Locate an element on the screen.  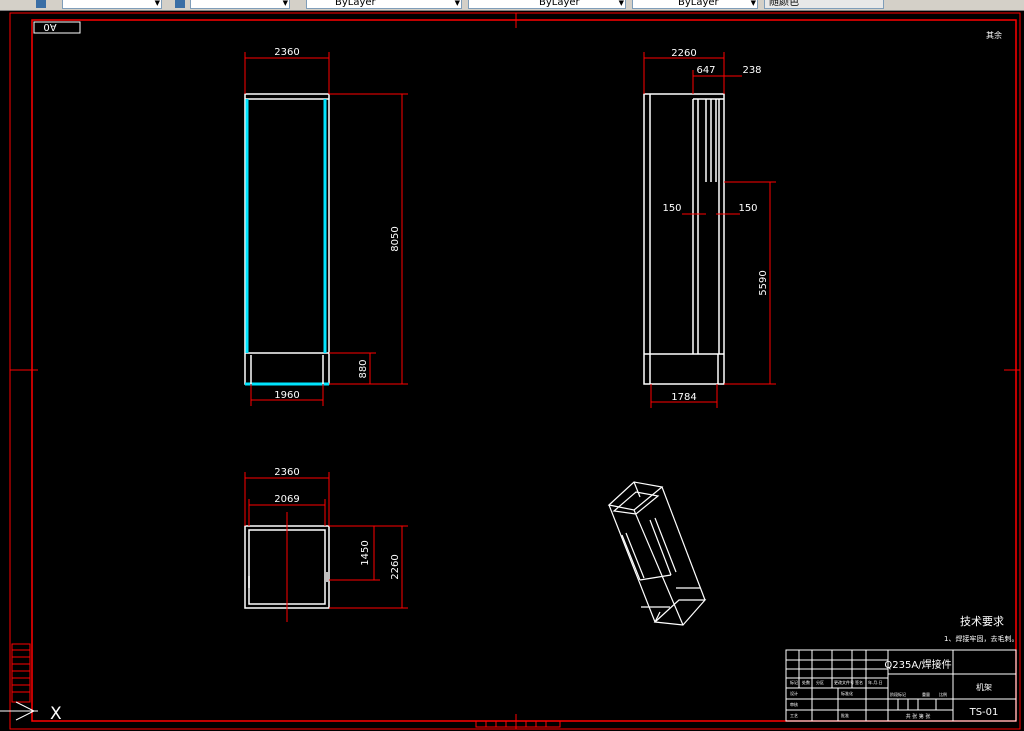
title-sheet-count: 共 张 第 张 is located at coordinates (918, 716).